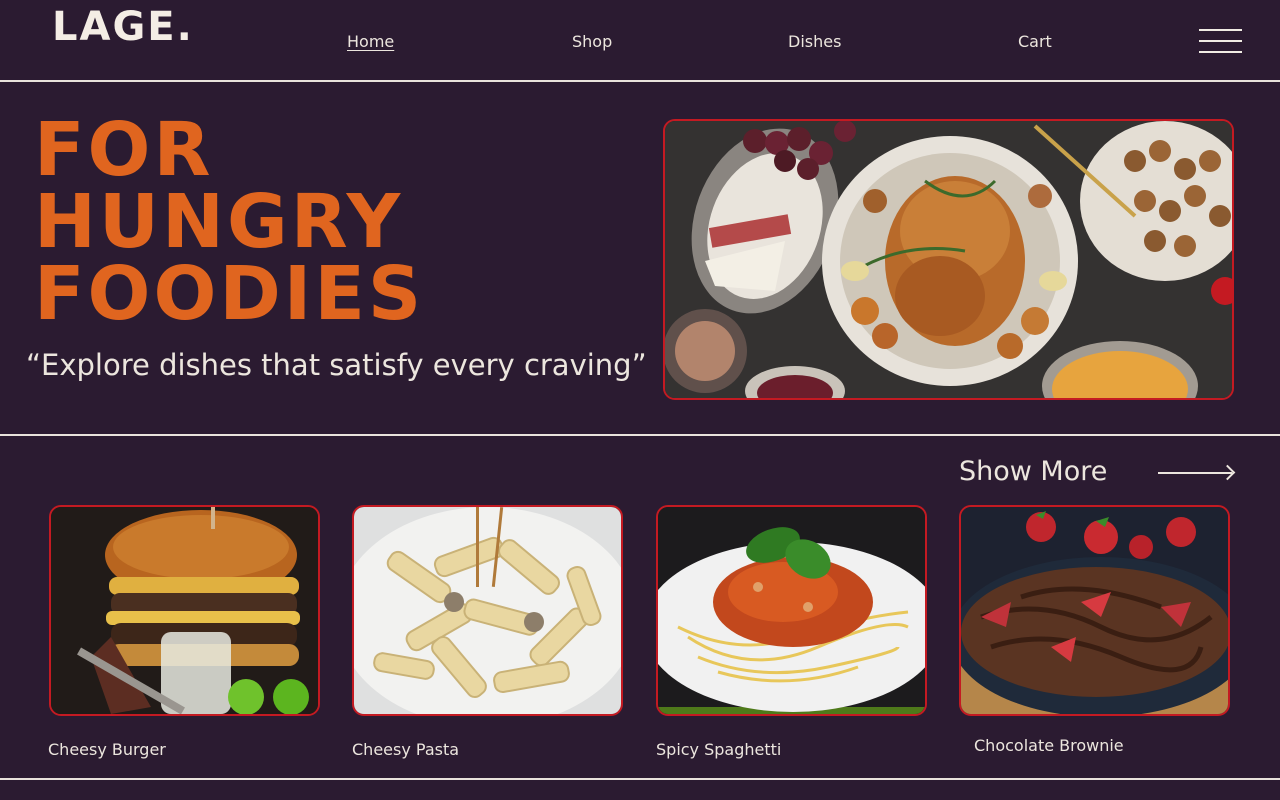  What do you see at coordinates (1195, 473) in the screenshot?
I see `arrow-right-icon` at bounding box center [1195, 473].